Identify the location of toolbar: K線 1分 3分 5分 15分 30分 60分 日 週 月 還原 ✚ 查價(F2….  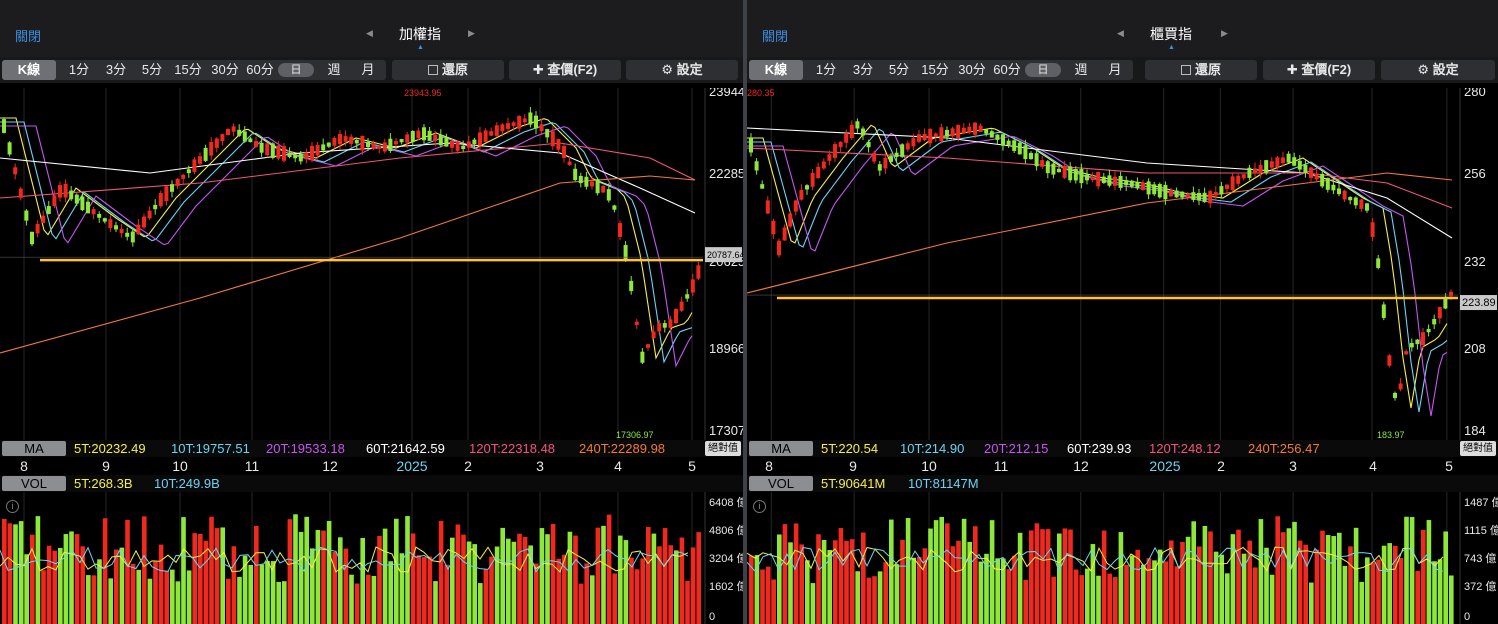
(371, 70).